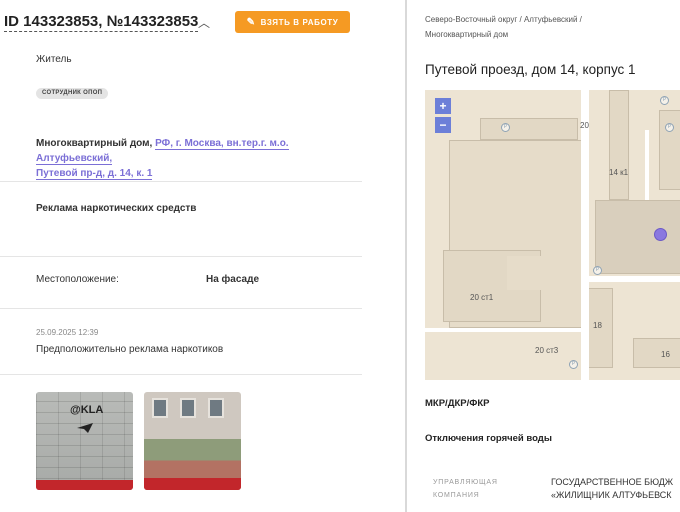 The height and width of the screenshot is (512, 680). Describe the element at coordinates (584, 125) in the screenshot. I see `map-label-20: 20` at that location.